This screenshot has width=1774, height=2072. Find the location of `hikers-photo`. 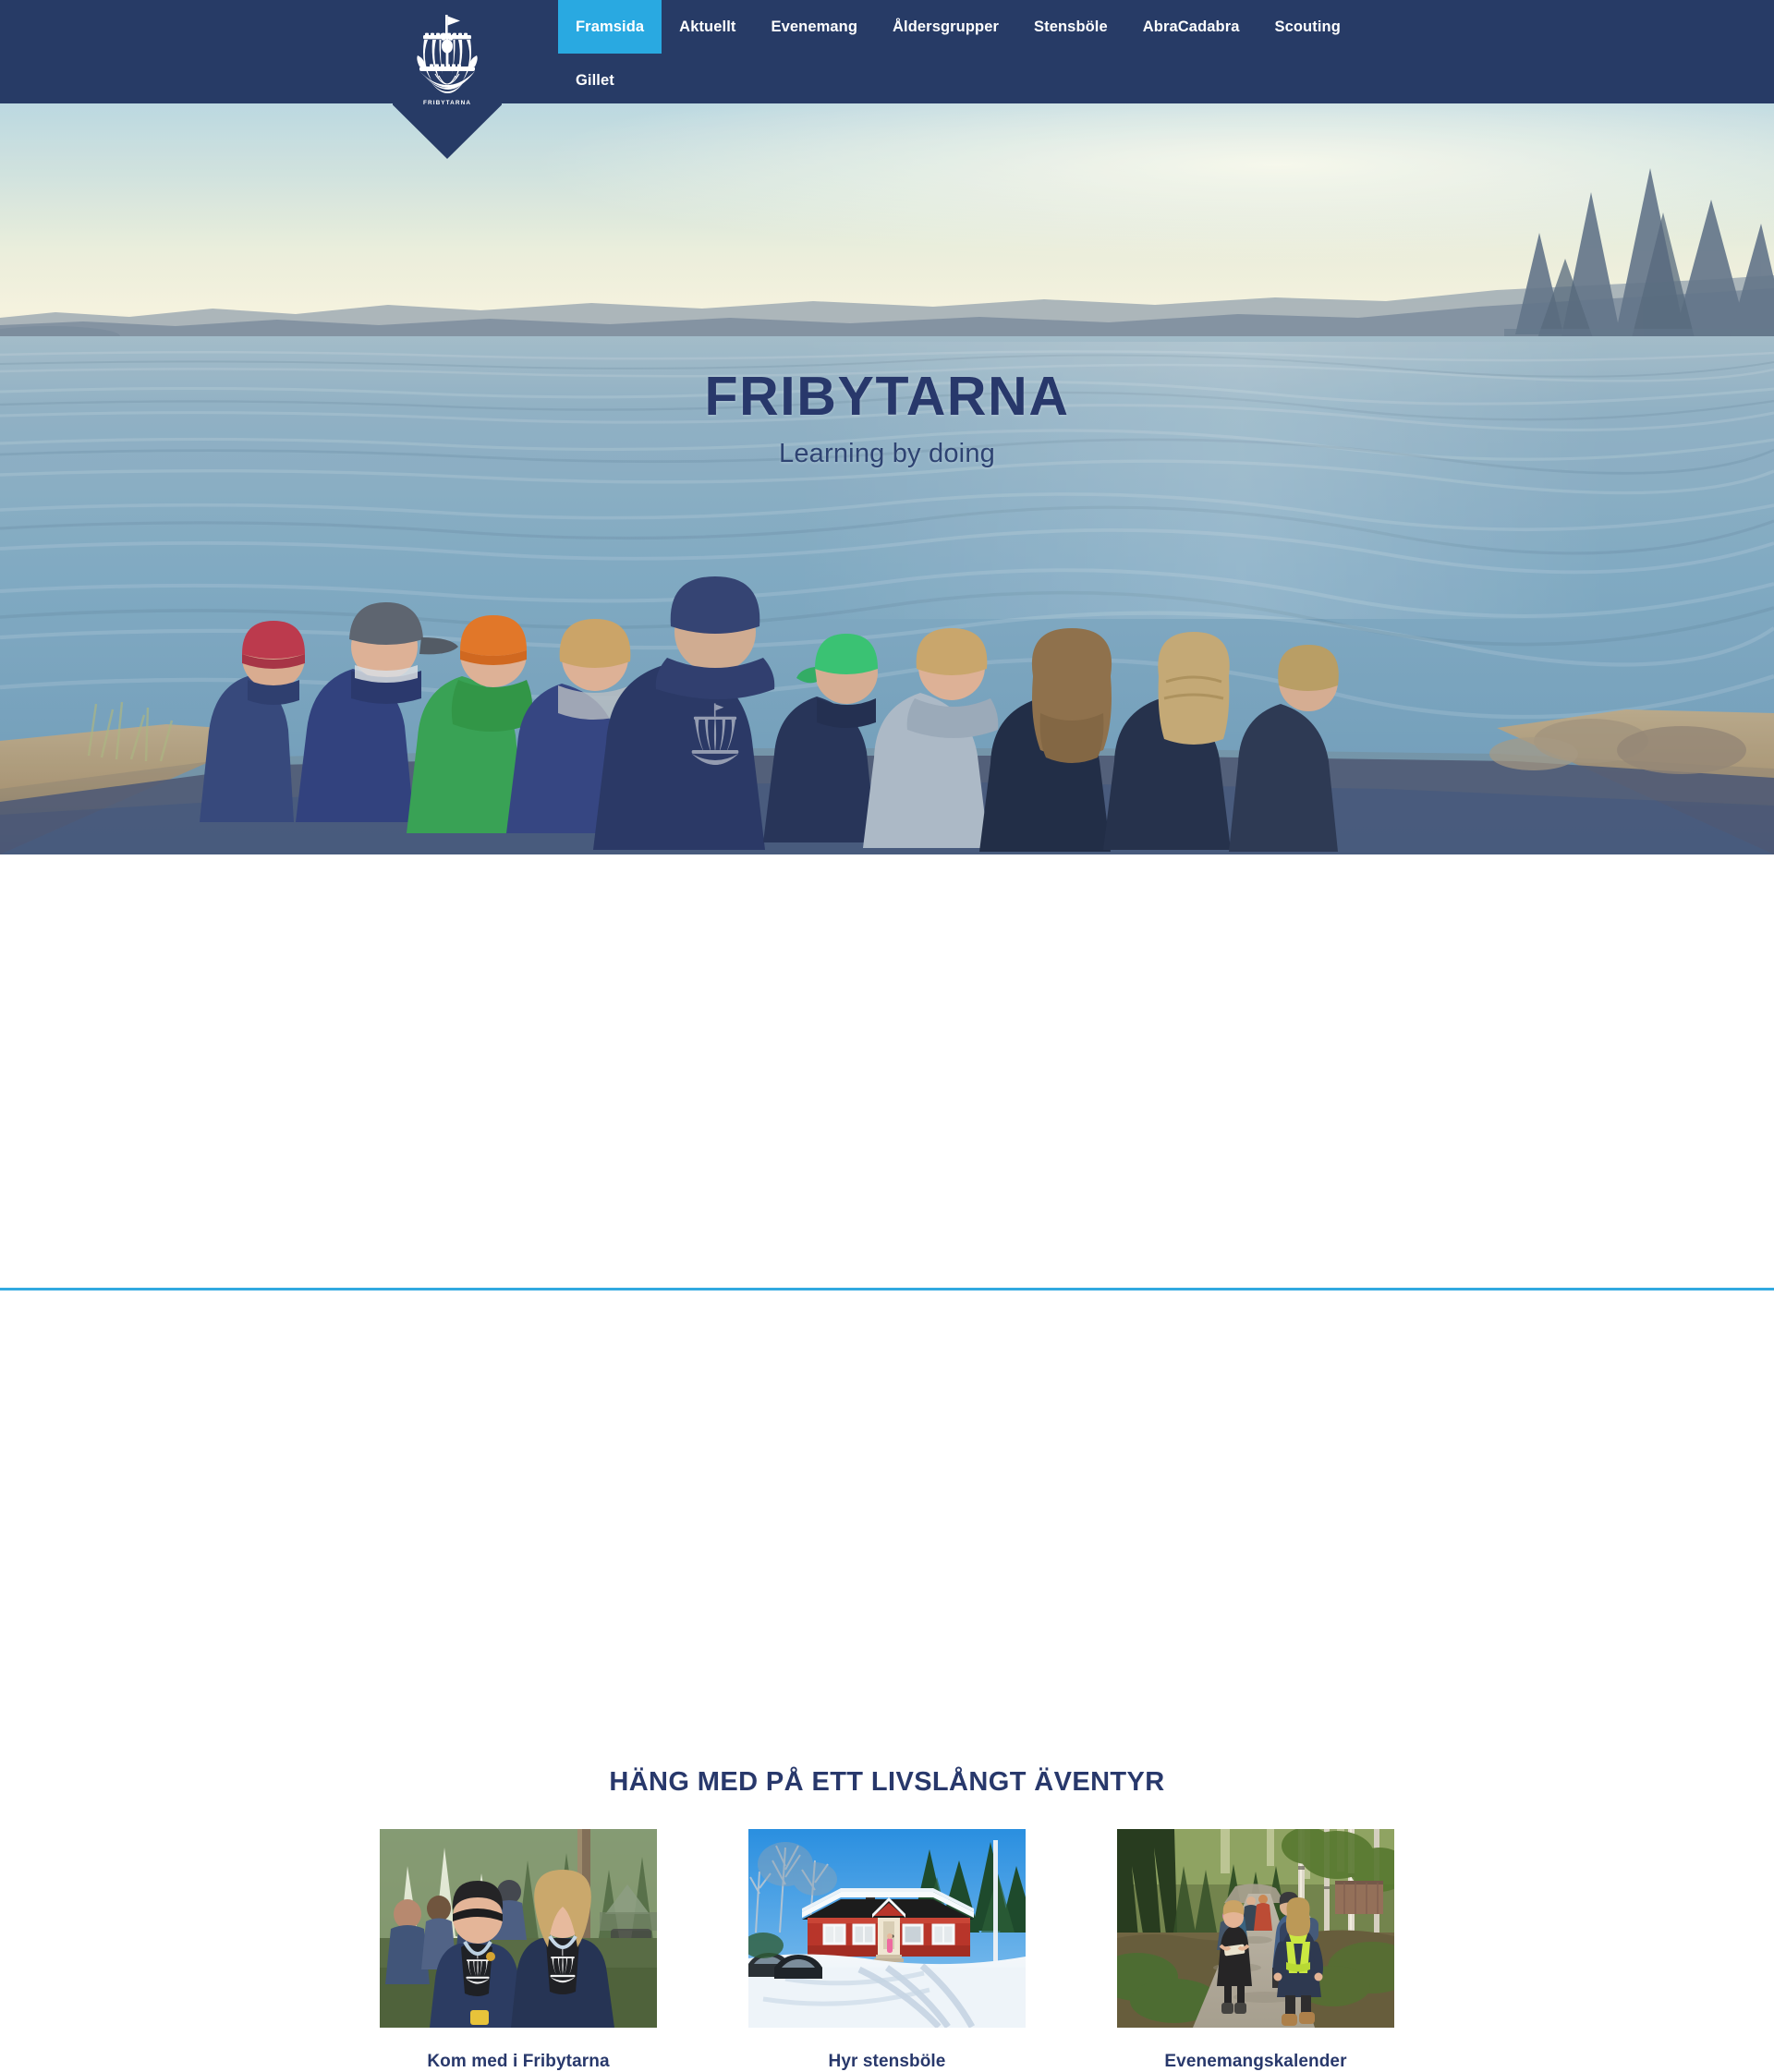

hikers-photo is located at coordinates (1255, 1928).